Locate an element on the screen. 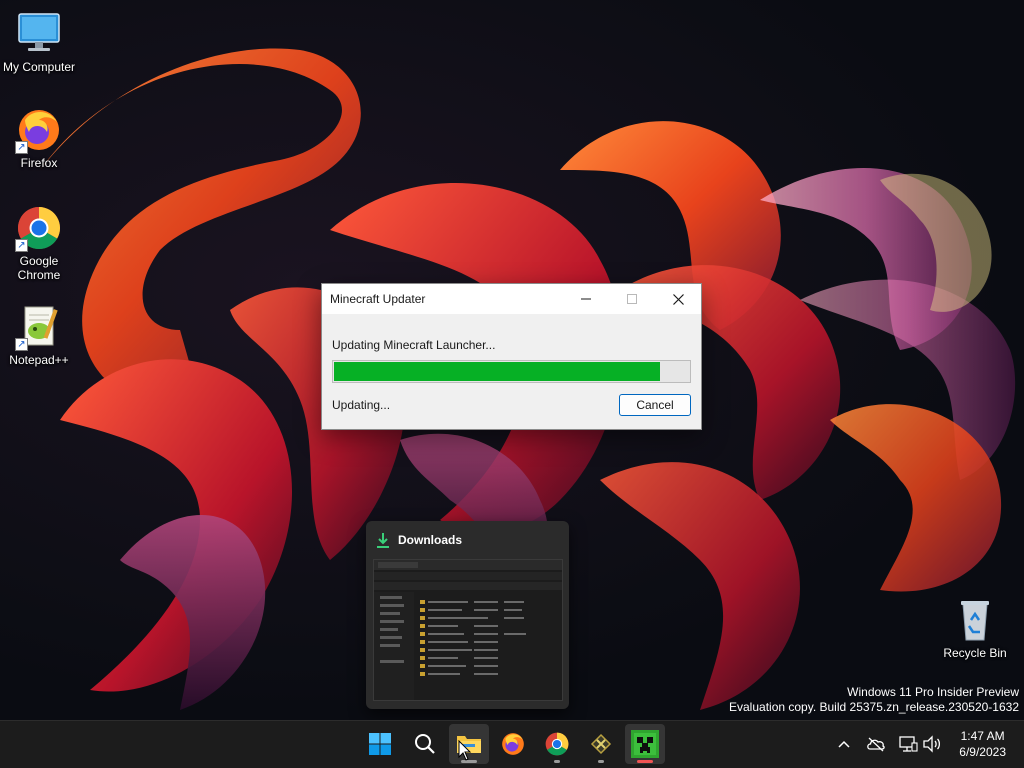  desktop-icon-my-computer: My Computer is located at coordinates (39, 42).